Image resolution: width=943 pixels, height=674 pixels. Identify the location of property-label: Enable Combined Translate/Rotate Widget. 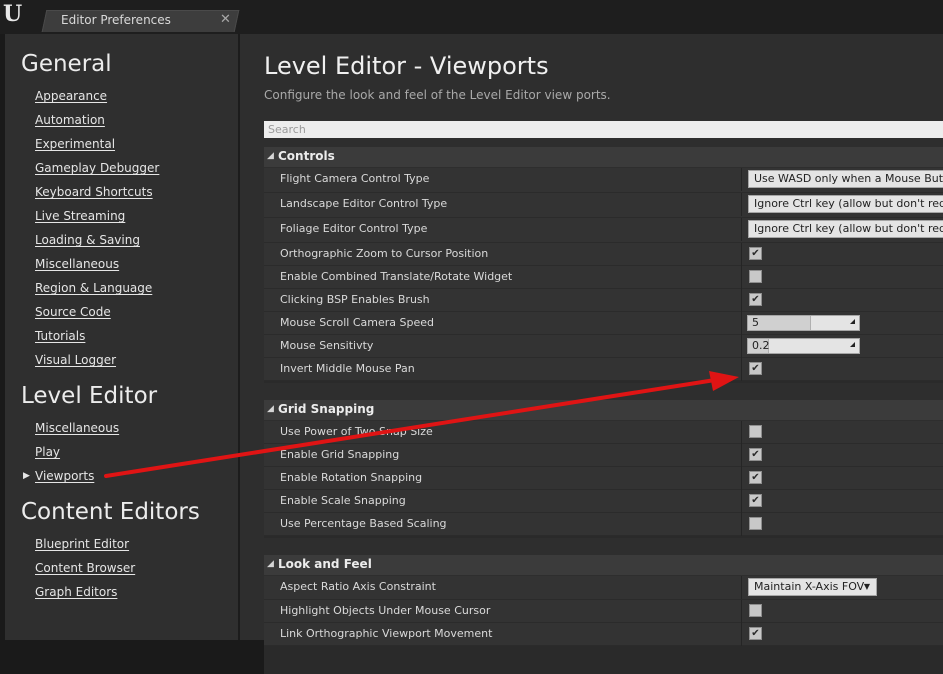
(396, 276).